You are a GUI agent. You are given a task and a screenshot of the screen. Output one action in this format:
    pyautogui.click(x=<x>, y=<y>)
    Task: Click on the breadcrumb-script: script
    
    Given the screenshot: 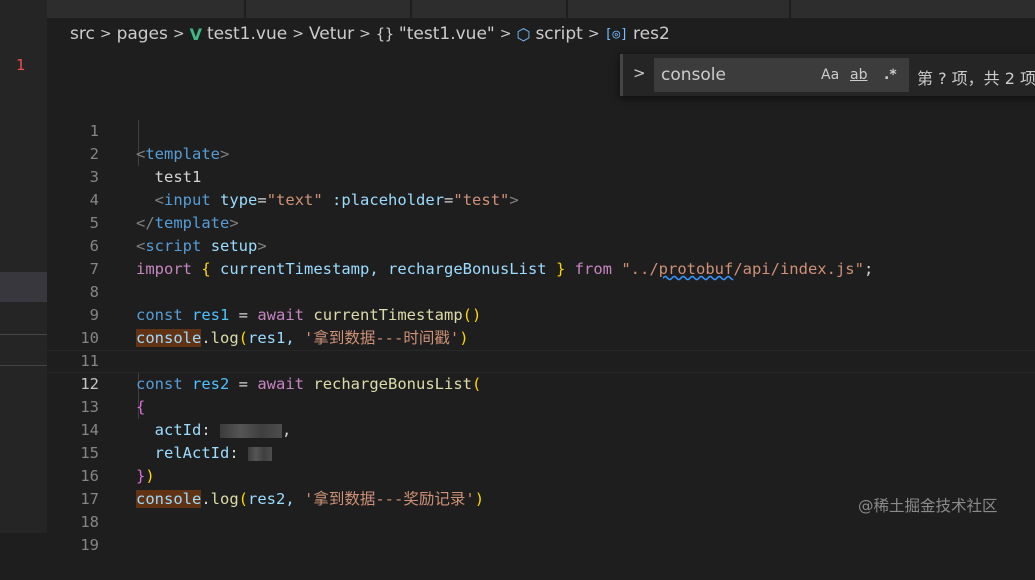 What is the action you would take?
    pyautogui.click(x=558, y=34)
    